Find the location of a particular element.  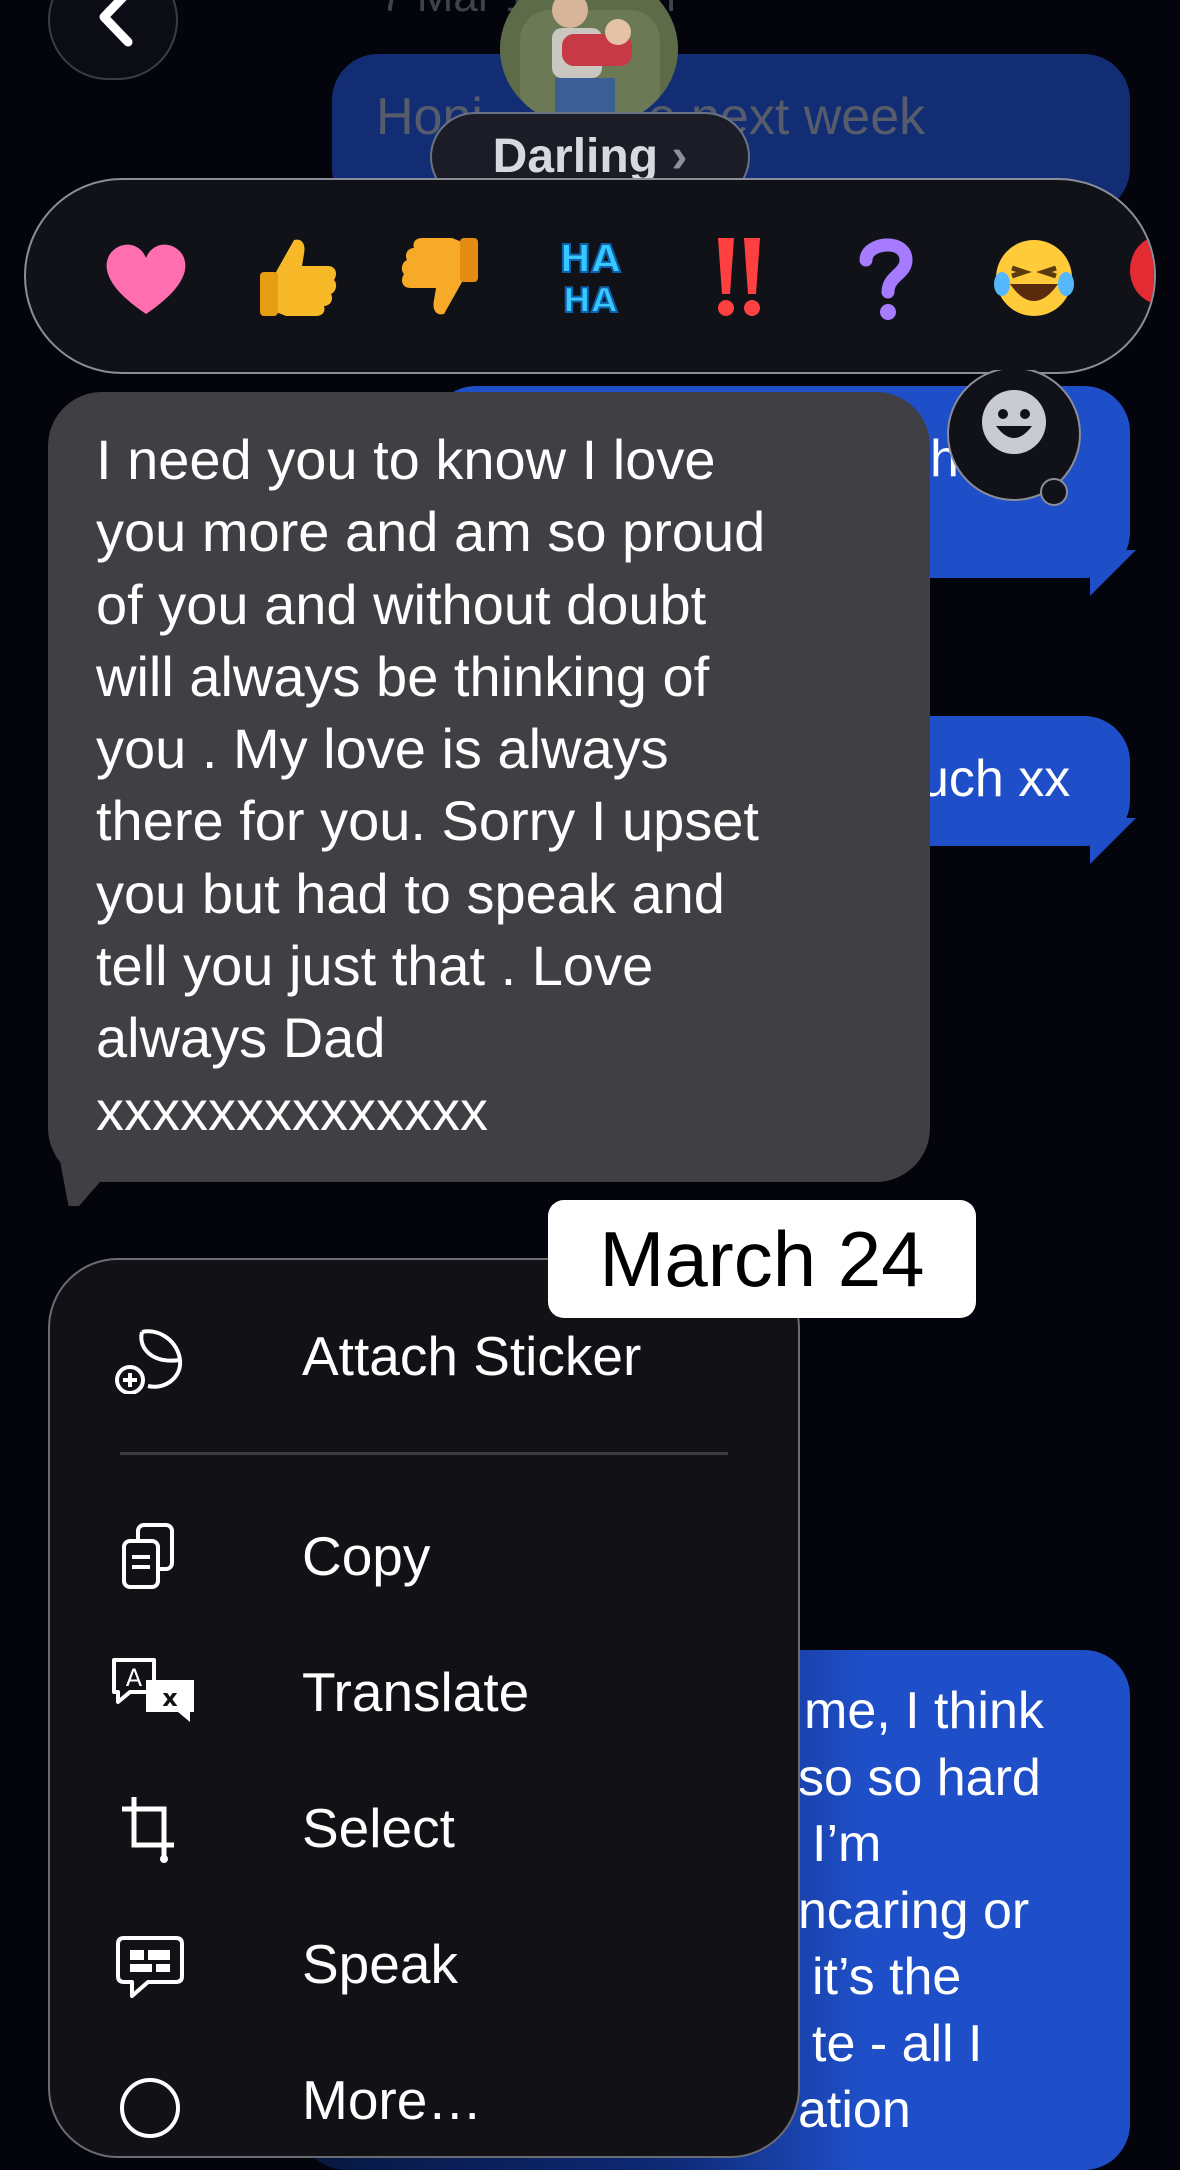

sent-message-line: so so hard is located at coordinates (919, 1777).